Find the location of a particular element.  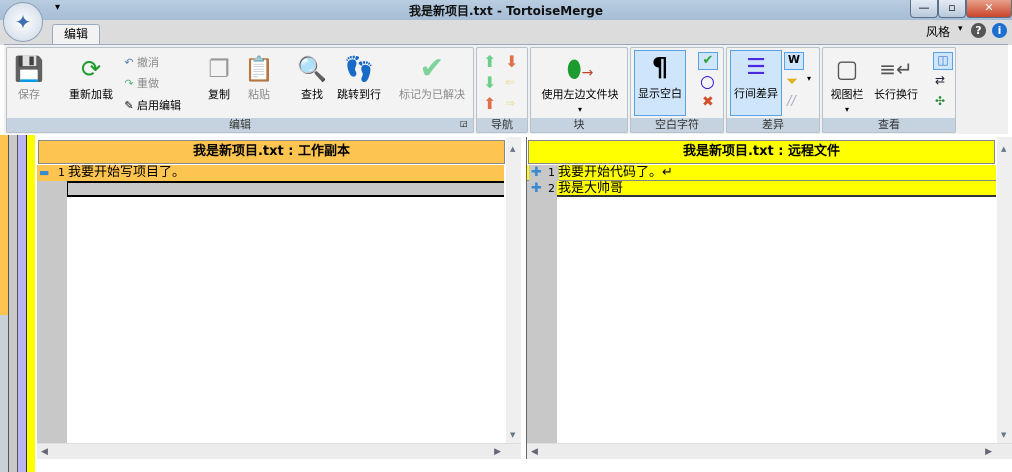

checkmark-icon: ✔ is located at coordinates (432, 68).